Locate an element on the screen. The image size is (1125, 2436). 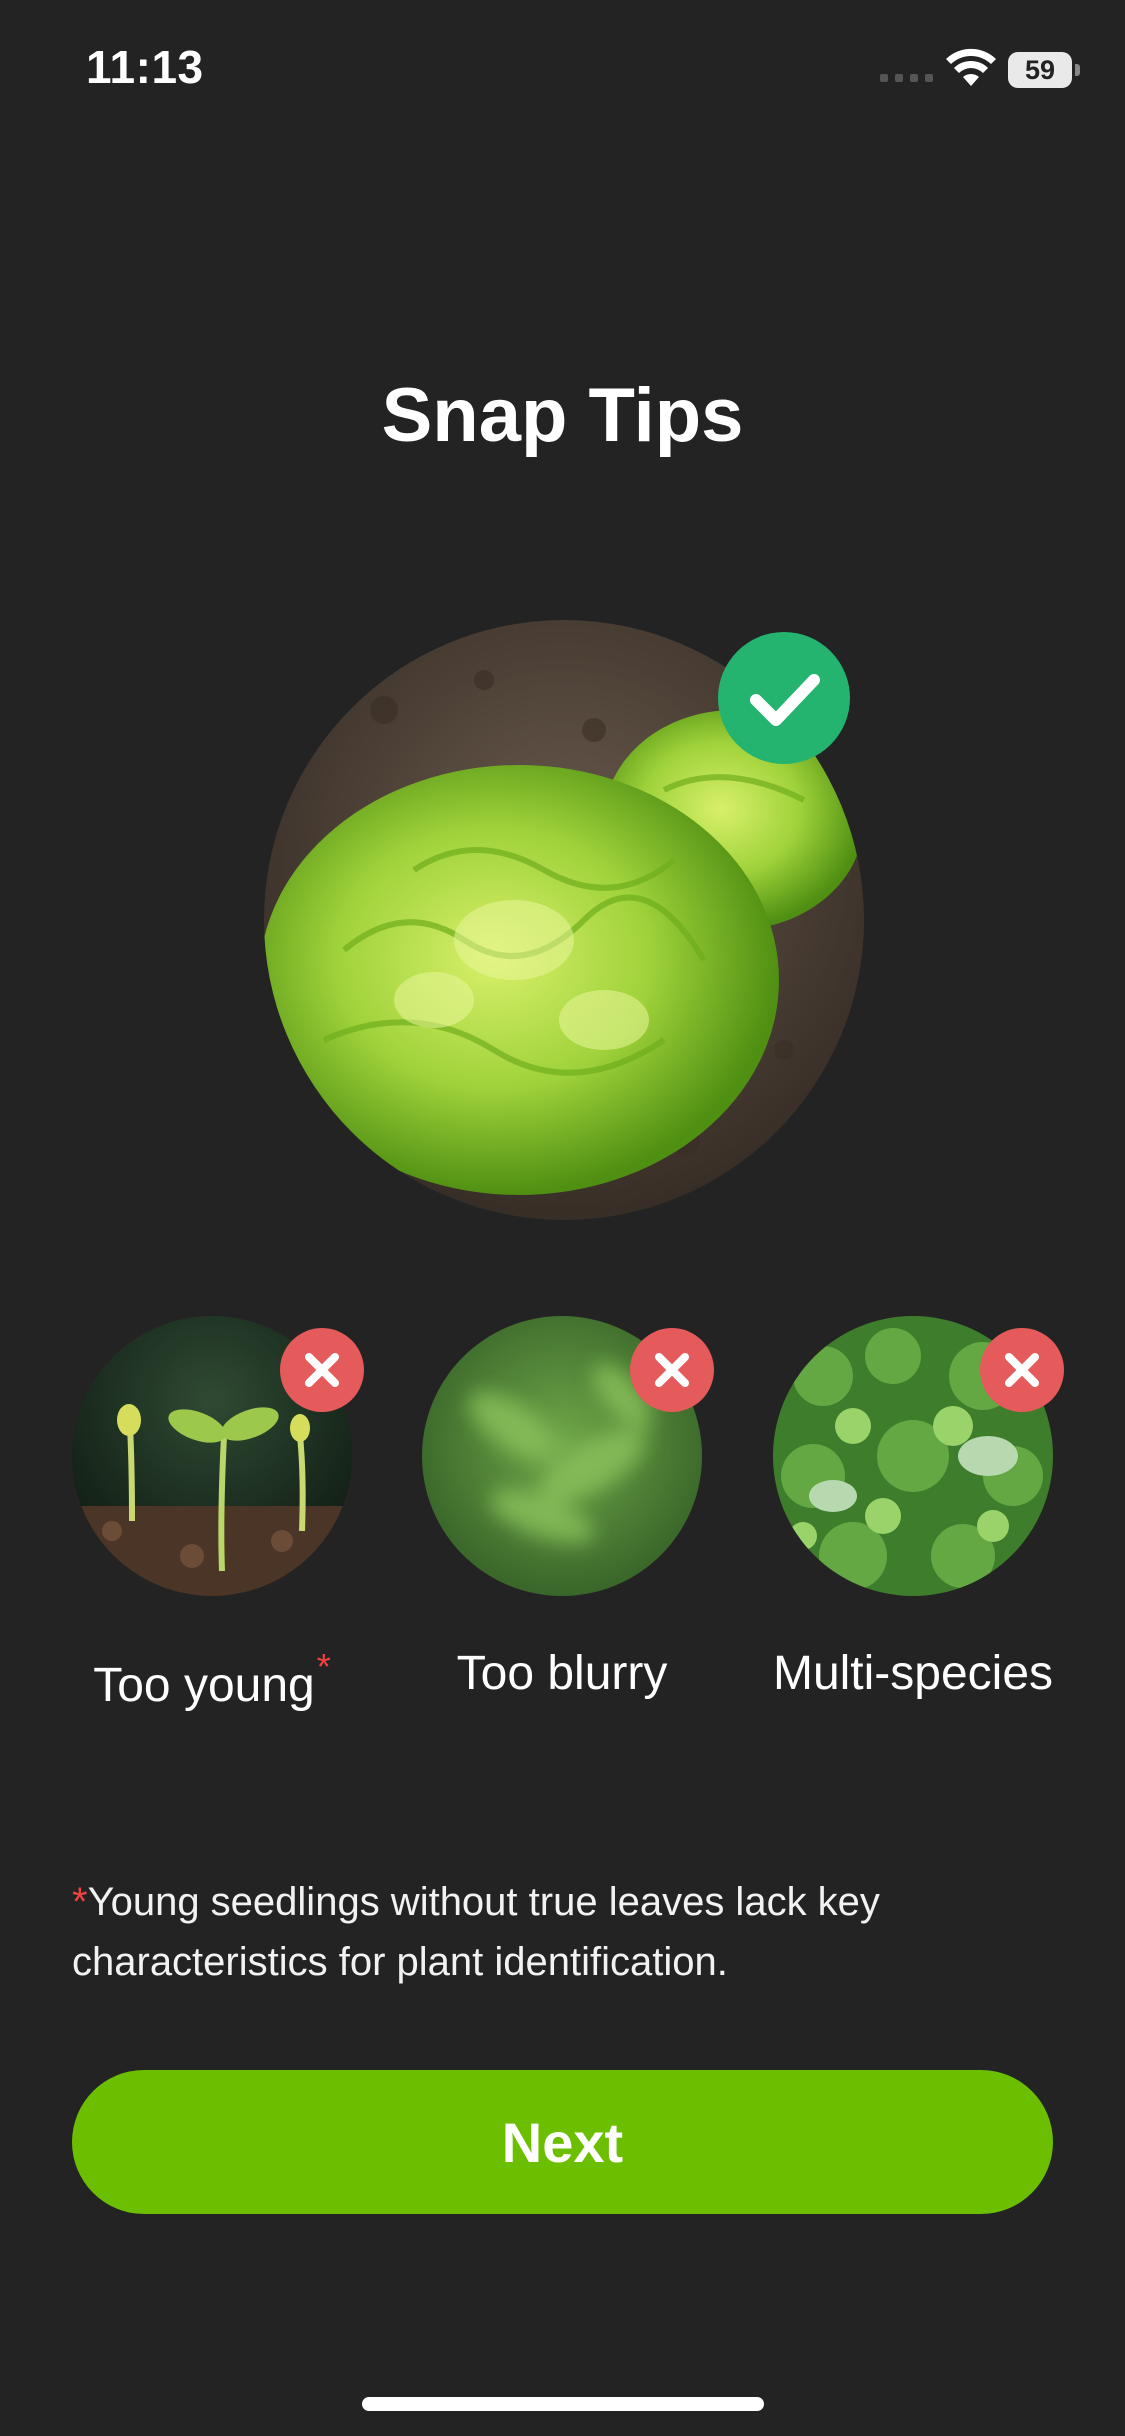
check-icon is located at coordinates (784, 698).